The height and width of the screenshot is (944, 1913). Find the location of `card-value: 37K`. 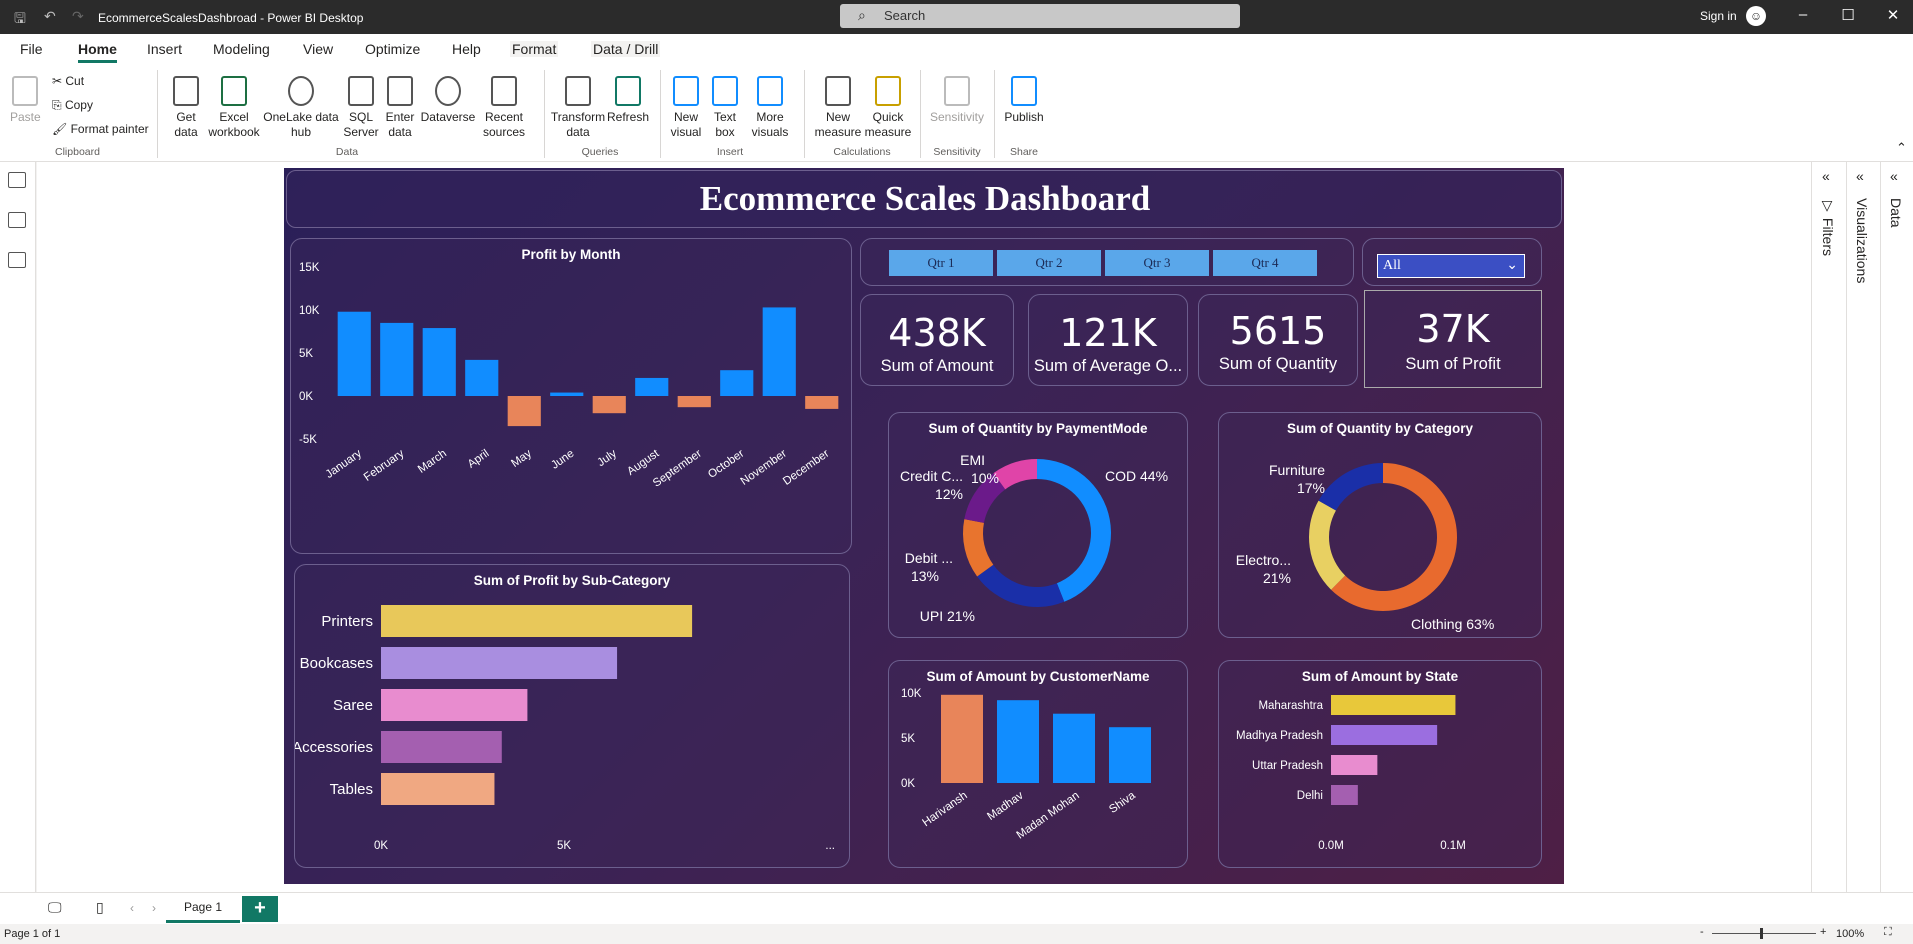

card-value: 37K is located at coordinates (1453, 329).